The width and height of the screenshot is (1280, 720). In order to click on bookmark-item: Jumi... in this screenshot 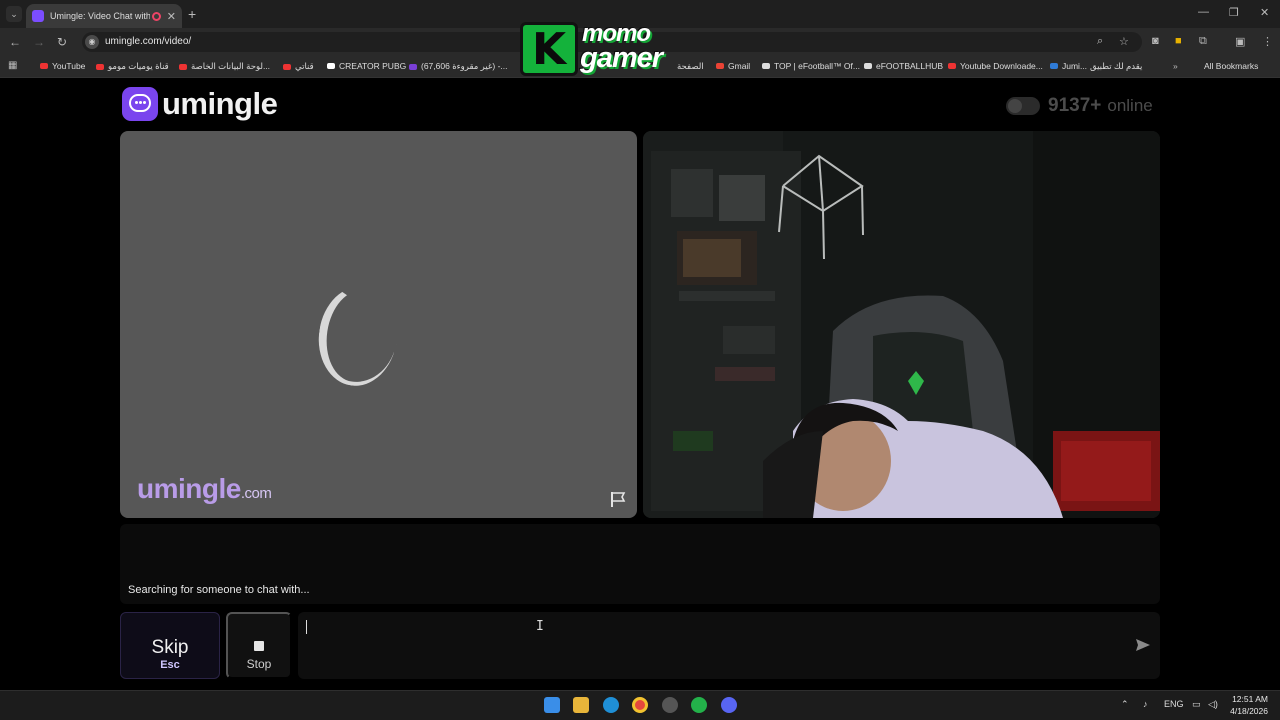, I will do `click(1068, 66)`.